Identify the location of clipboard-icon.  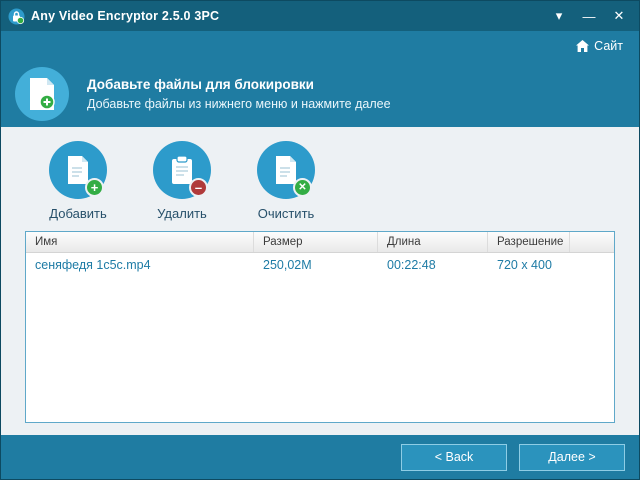
(182, 170).